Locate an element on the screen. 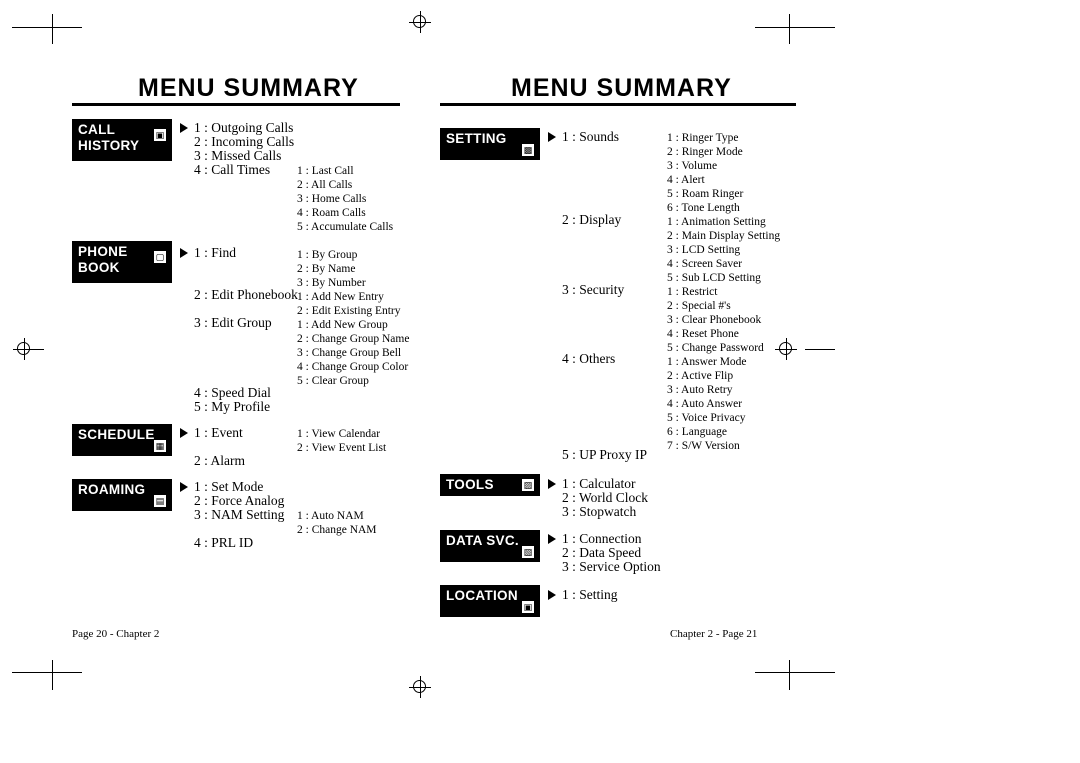  section-label-data-svc: DATA SVC. ▧ is located at coordinates (490, 546).